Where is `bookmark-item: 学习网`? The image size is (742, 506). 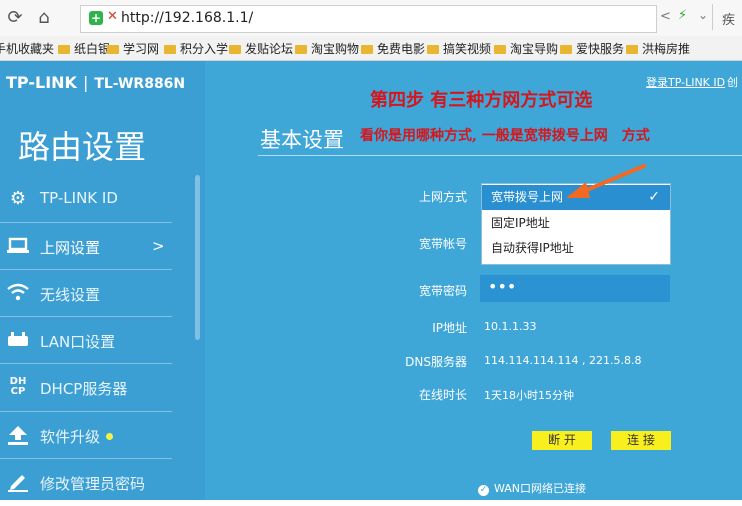
bookmark-item: 学习网 is located at coordinates (133, 48).